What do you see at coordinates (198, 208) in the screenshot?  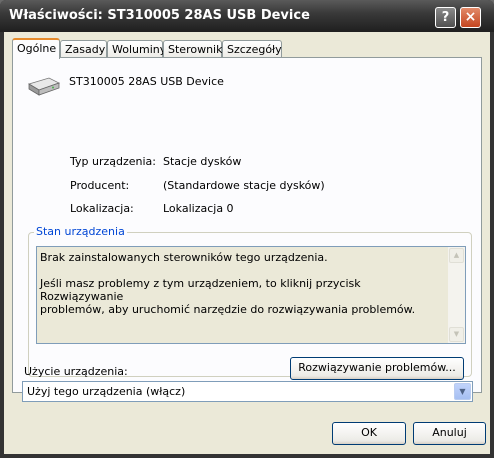 I see `location-value: Lokalizacja 0` at bounding box center [198, 208].